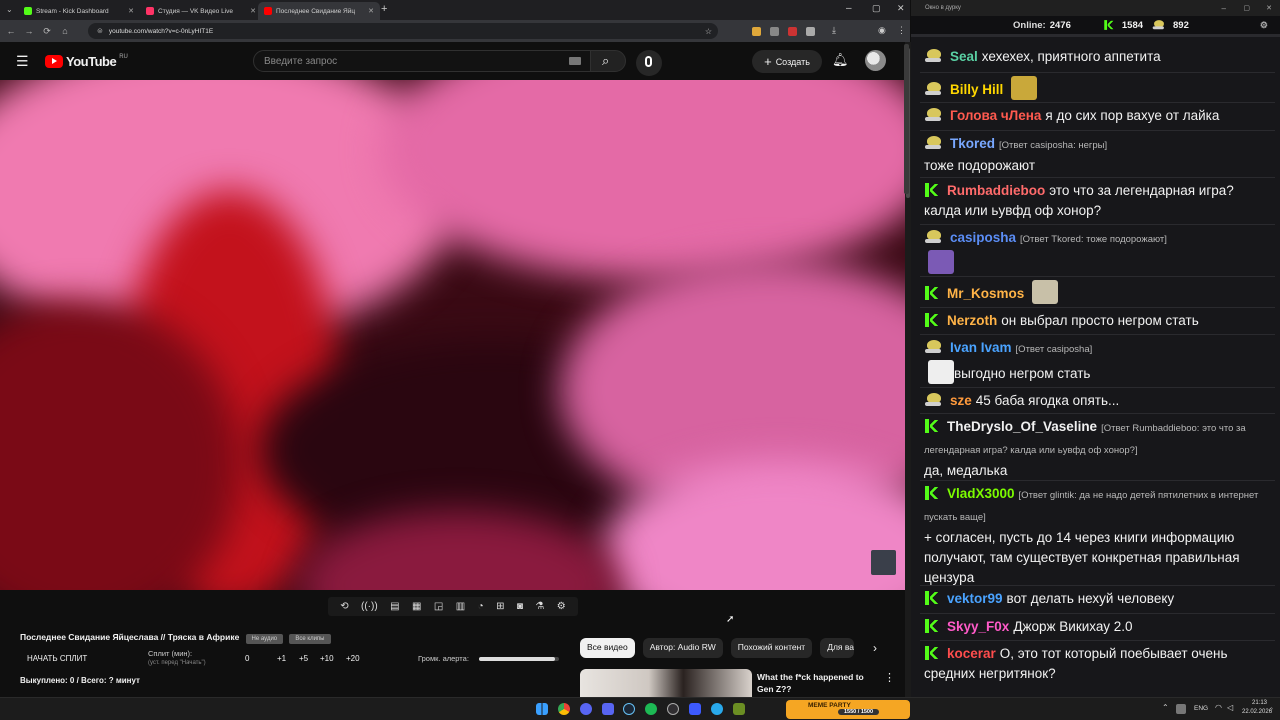 Image resolution: width=1280 pixels, height=720 pixels. I want to click on playlist-view-icon: ▤, so click(394, 606).